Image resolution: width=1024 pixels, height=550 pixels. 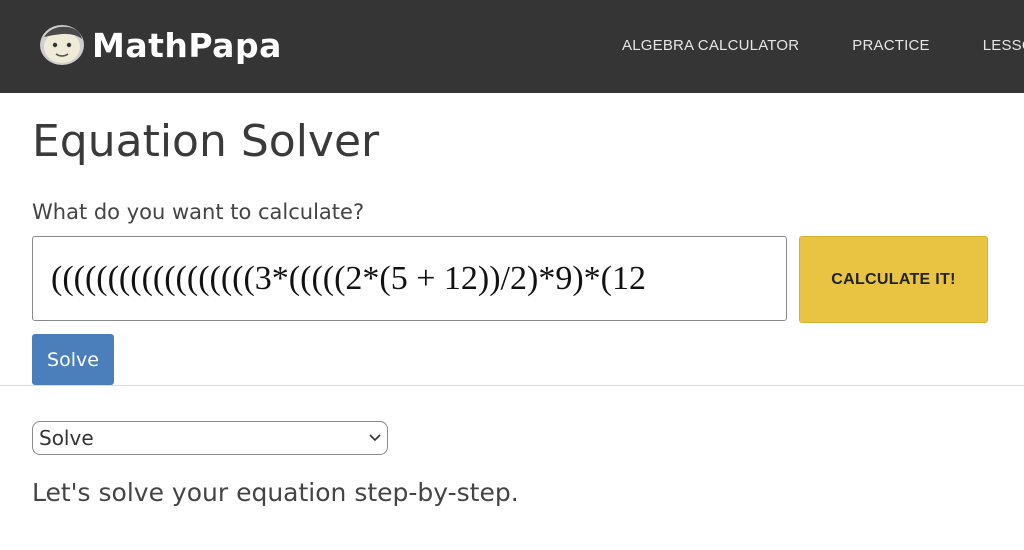 I want to click on chevron-down-icon, so click(x=375, y=438).